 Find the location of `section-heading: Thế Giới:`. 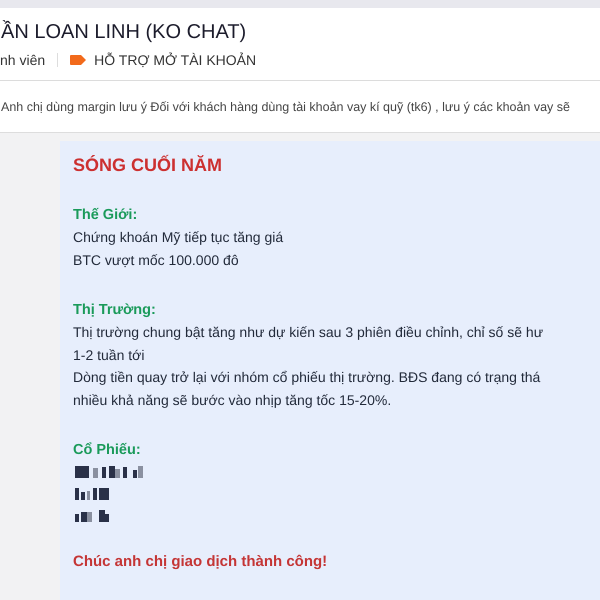

section-heading: Thế Giới: is located at coordinates (105, 215).